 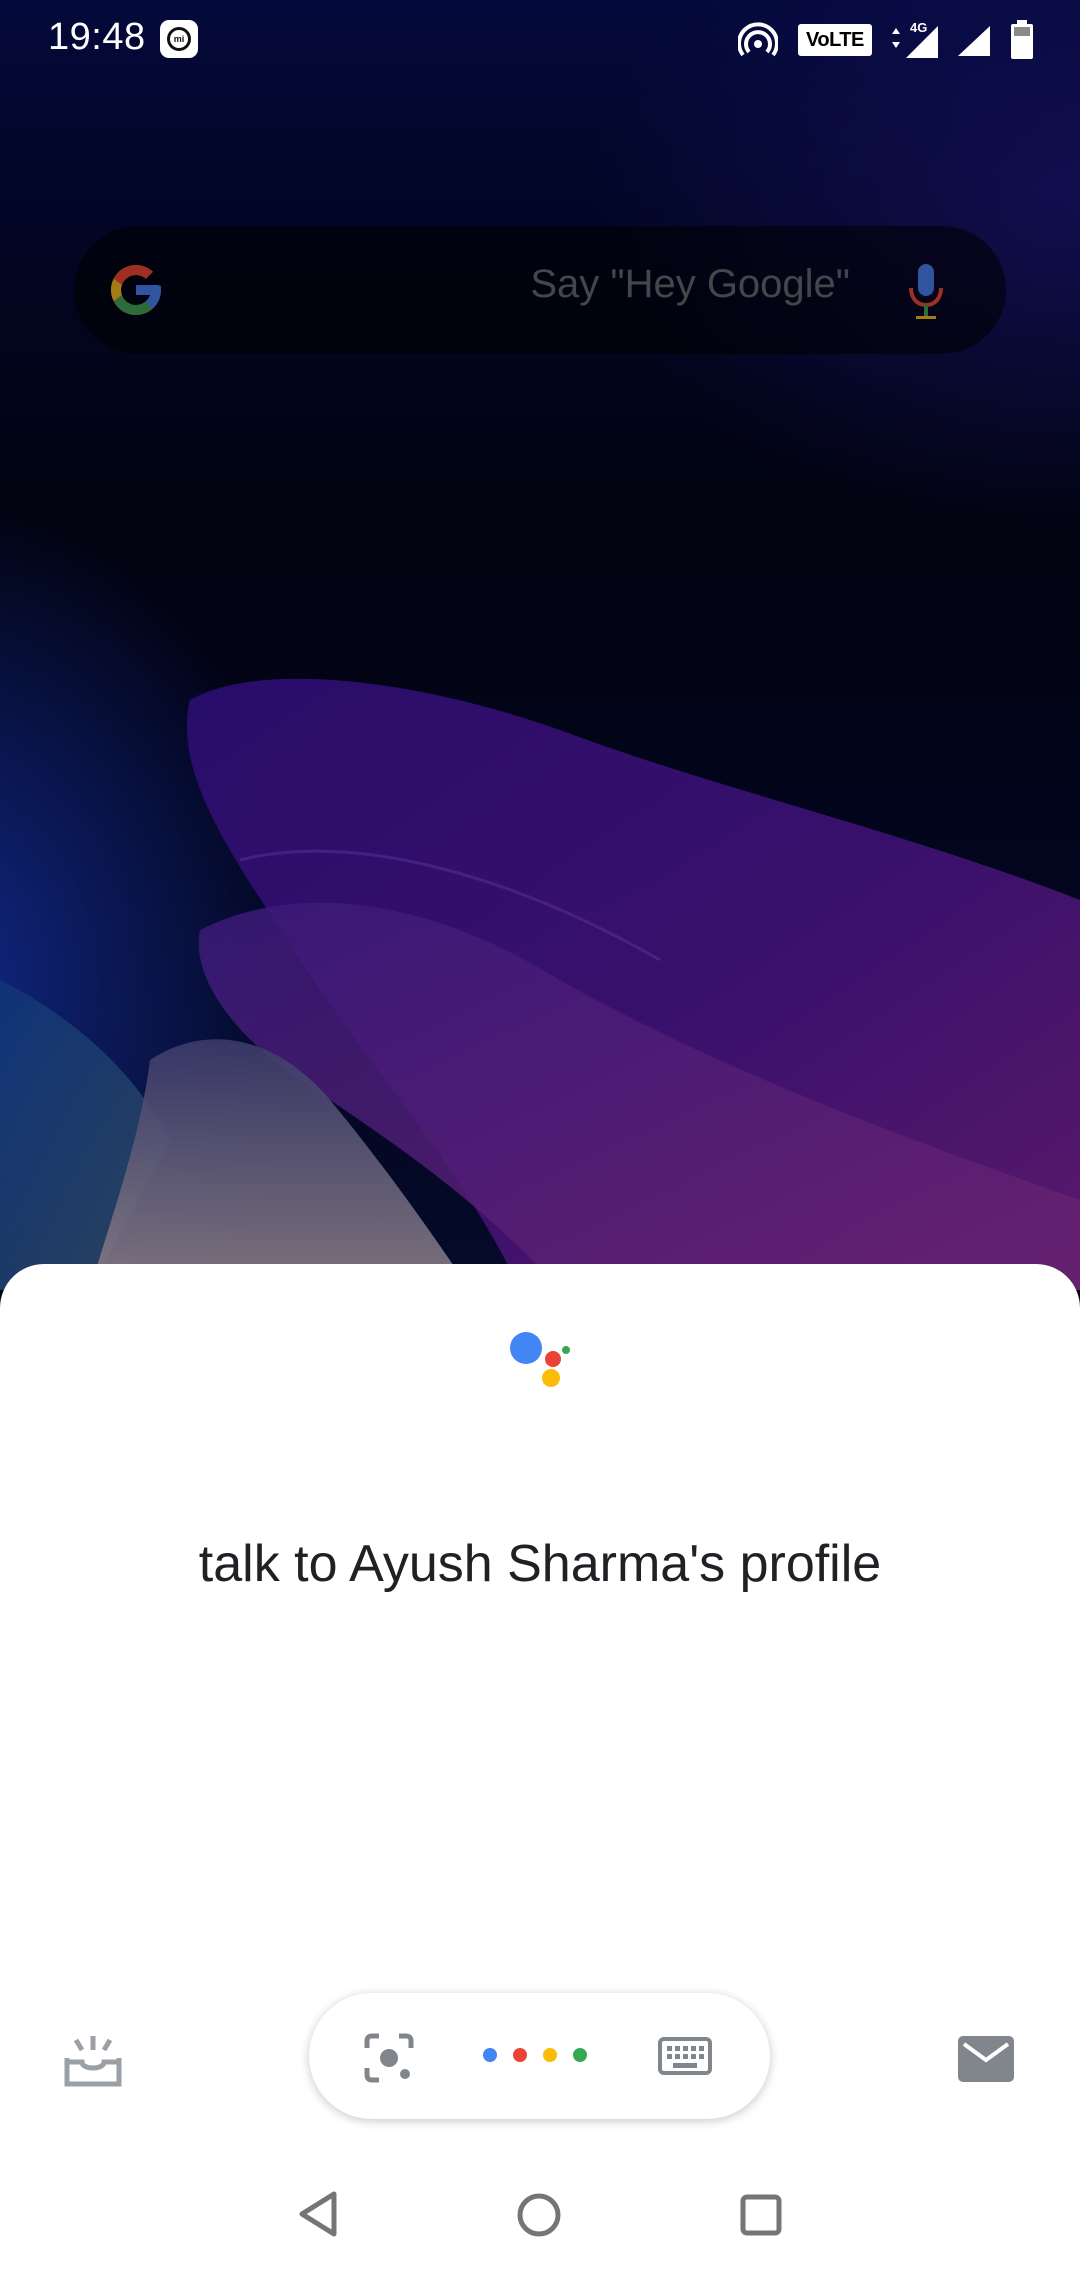 What do you see at coordinates (685, 2056) in the screenshot?
I see `keyboard-icon` at bounding box center [685, 2056].